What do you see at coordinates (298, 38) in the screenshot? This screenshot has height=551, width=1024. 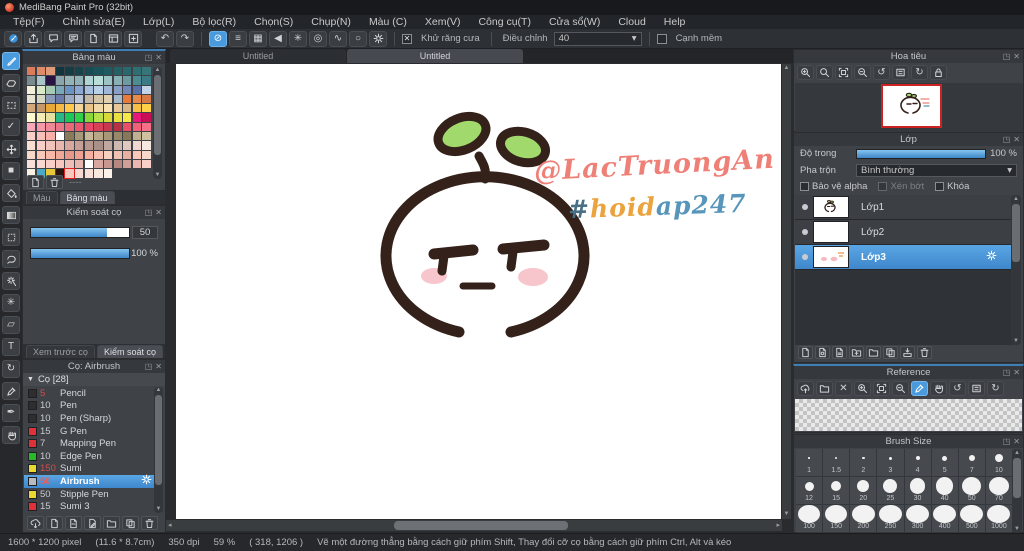 I see `snap-radial-icon: ✳` at bounding box center [298, 38].